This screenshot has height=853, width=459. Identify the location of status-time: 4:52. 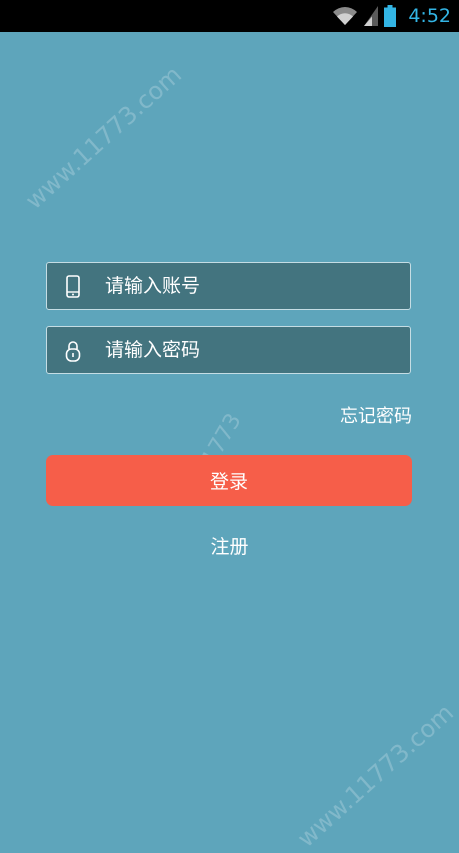
(429, 16).